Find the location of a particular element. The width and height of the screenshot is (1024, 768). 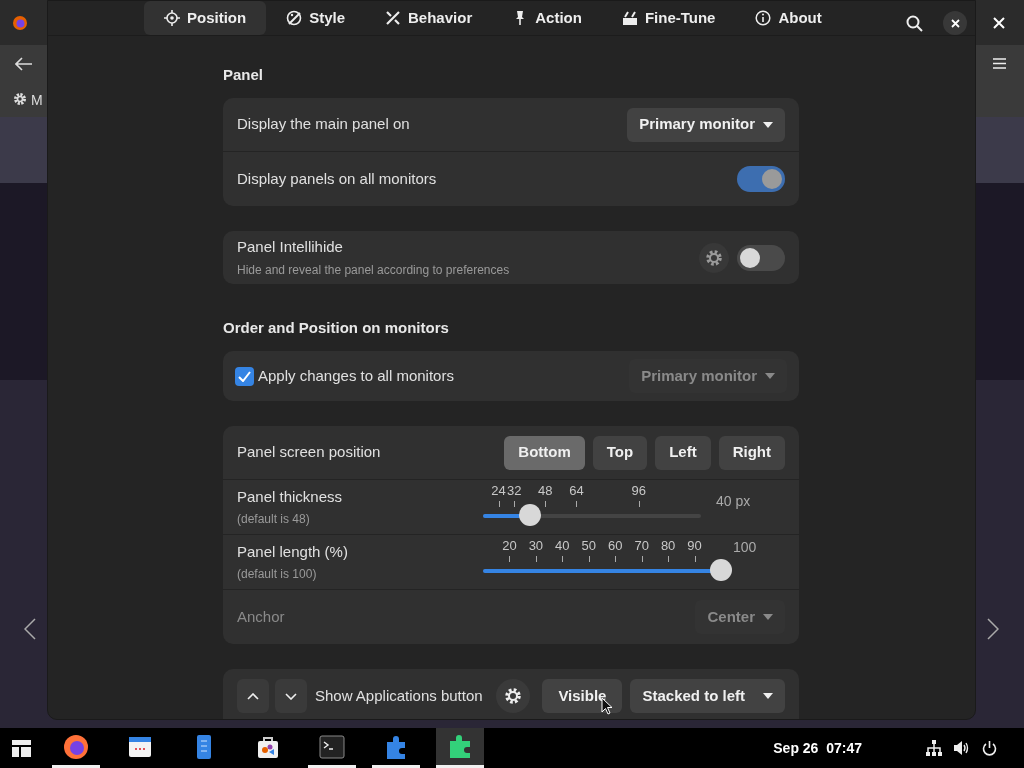

tab: Style is located at coordinates (316, 18).